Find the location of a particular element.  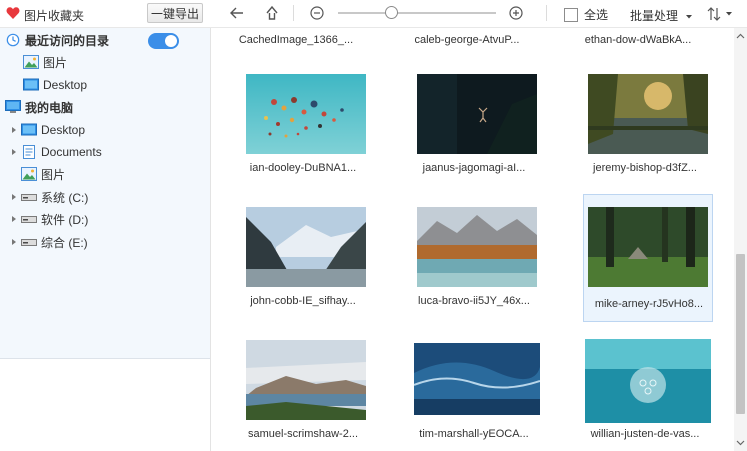

sidebar-item-label: Documents is located at coordinates (71, 152).